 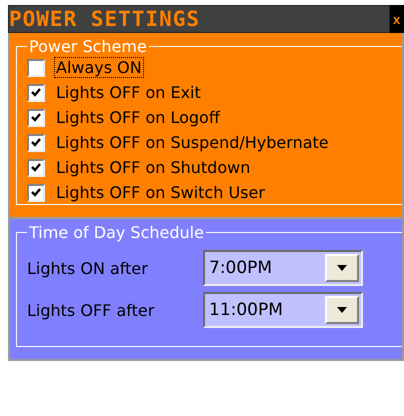 I want to click on time-dropdown: 7:00PM, so click(x=283, y=268).